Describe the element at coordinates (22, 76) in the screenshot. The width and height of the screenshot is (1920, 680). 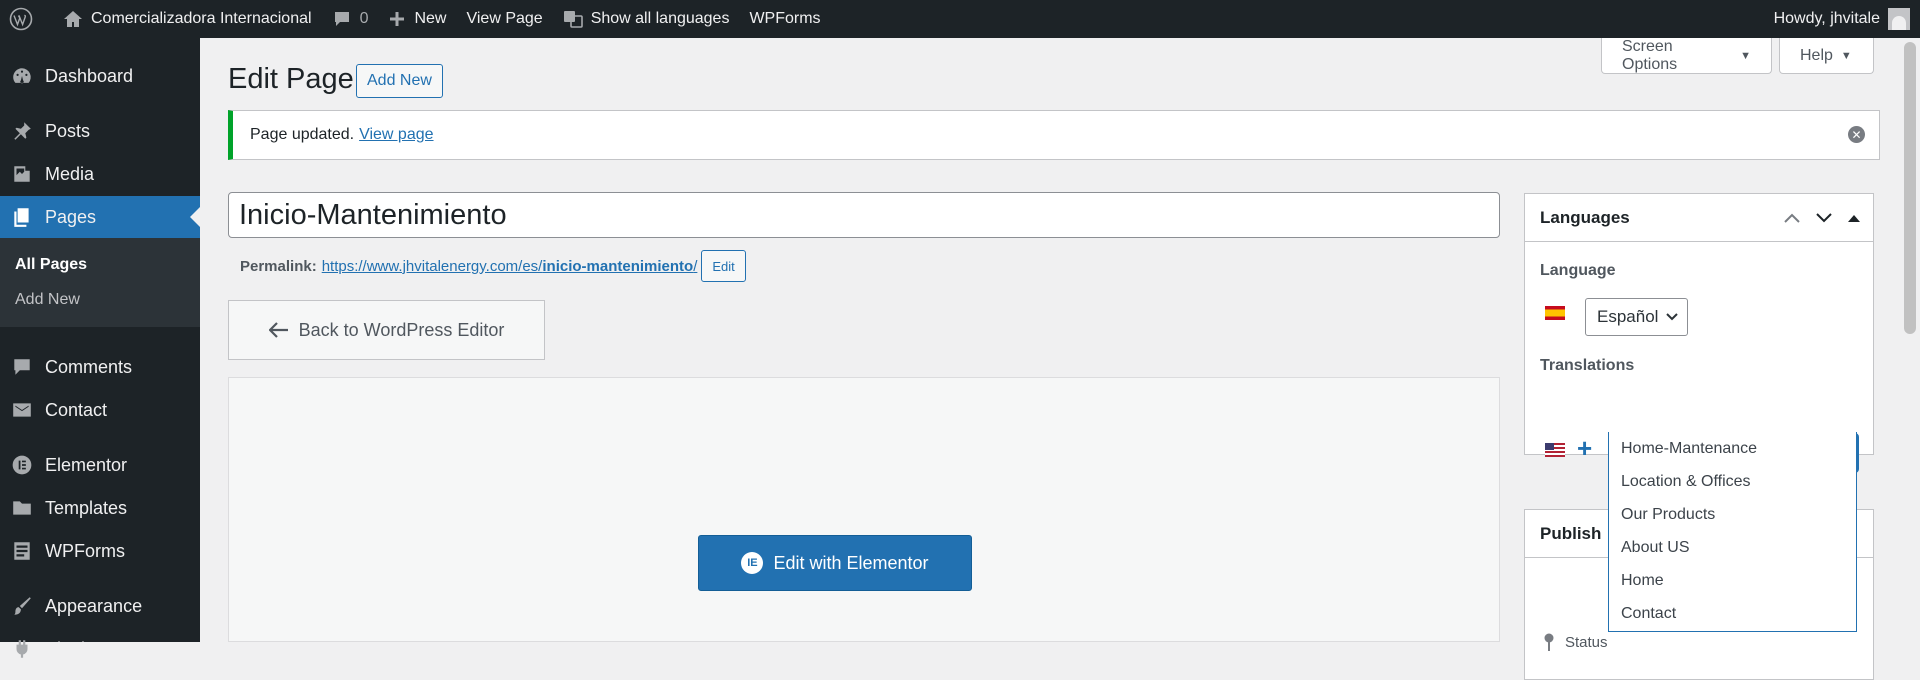
I see `dashboard-icon` at that location.